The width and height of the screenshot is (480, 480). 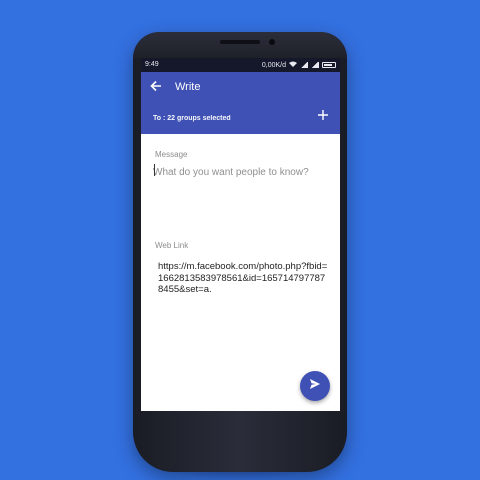 I want to click on speaker-grille, so click(x=240, y=42).